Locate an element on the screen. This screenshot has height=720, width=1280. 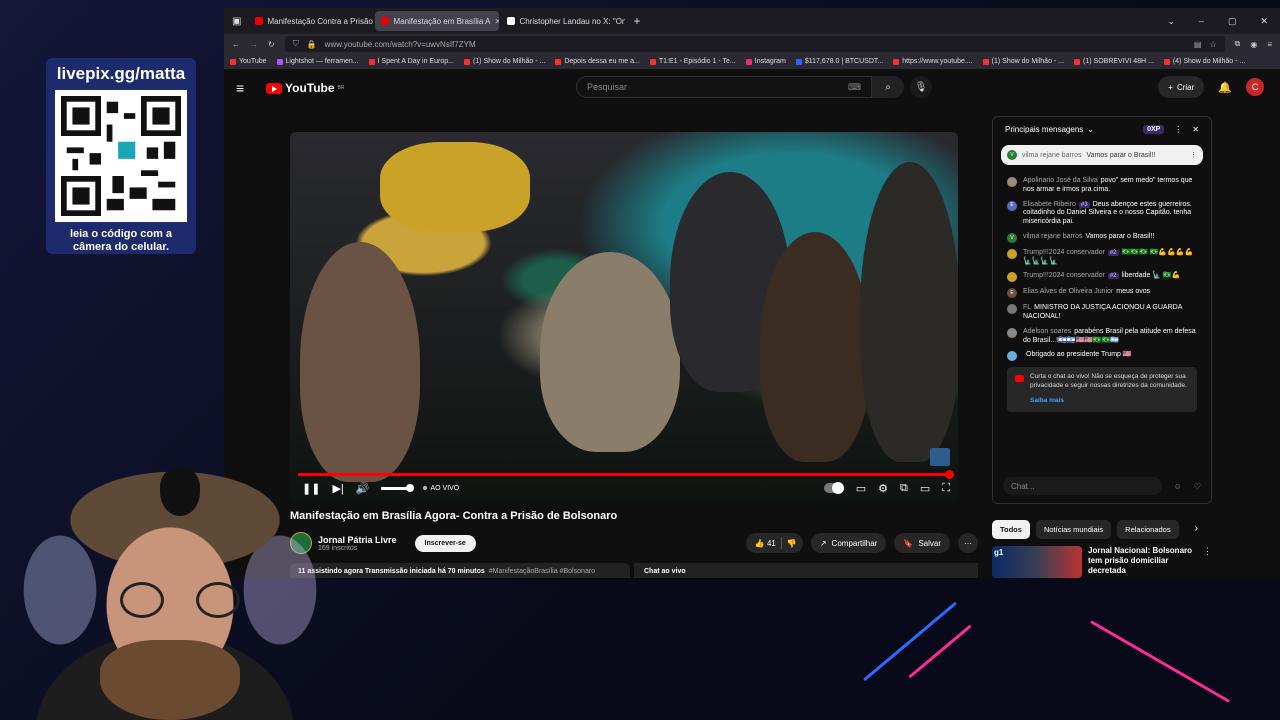
tab-list-icon: ▣ is located at coordinates (236, 21).